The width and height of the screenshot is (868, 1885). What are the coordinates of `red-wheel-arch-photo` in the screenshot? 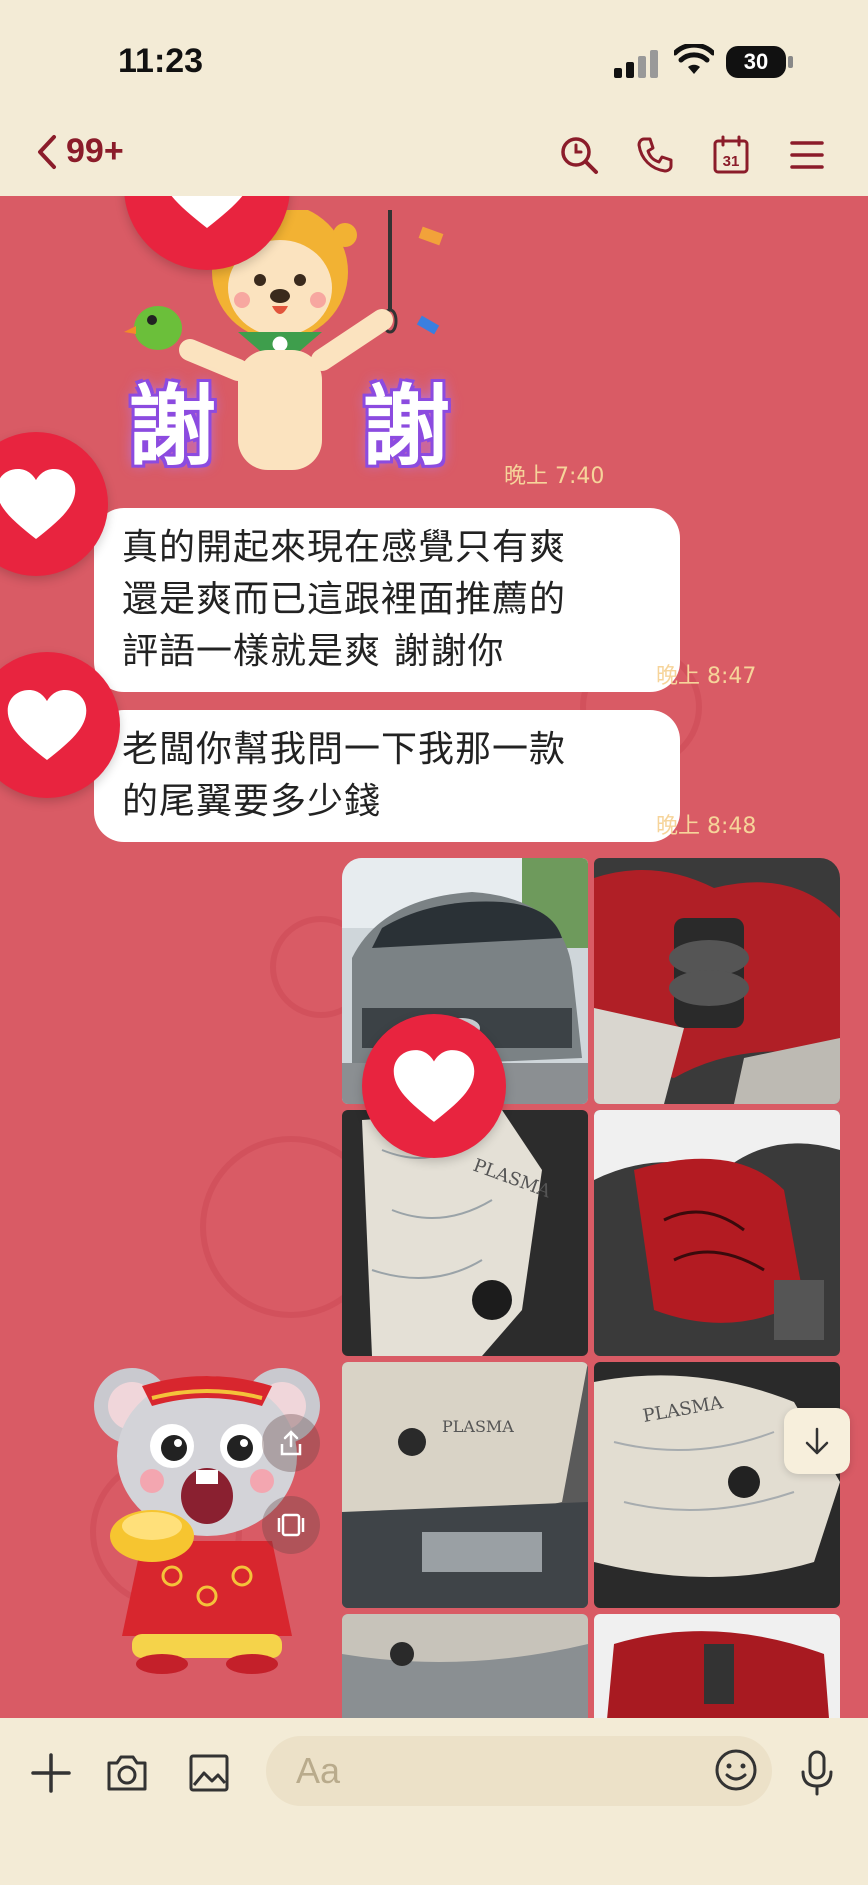 It's located at (717, 1666).